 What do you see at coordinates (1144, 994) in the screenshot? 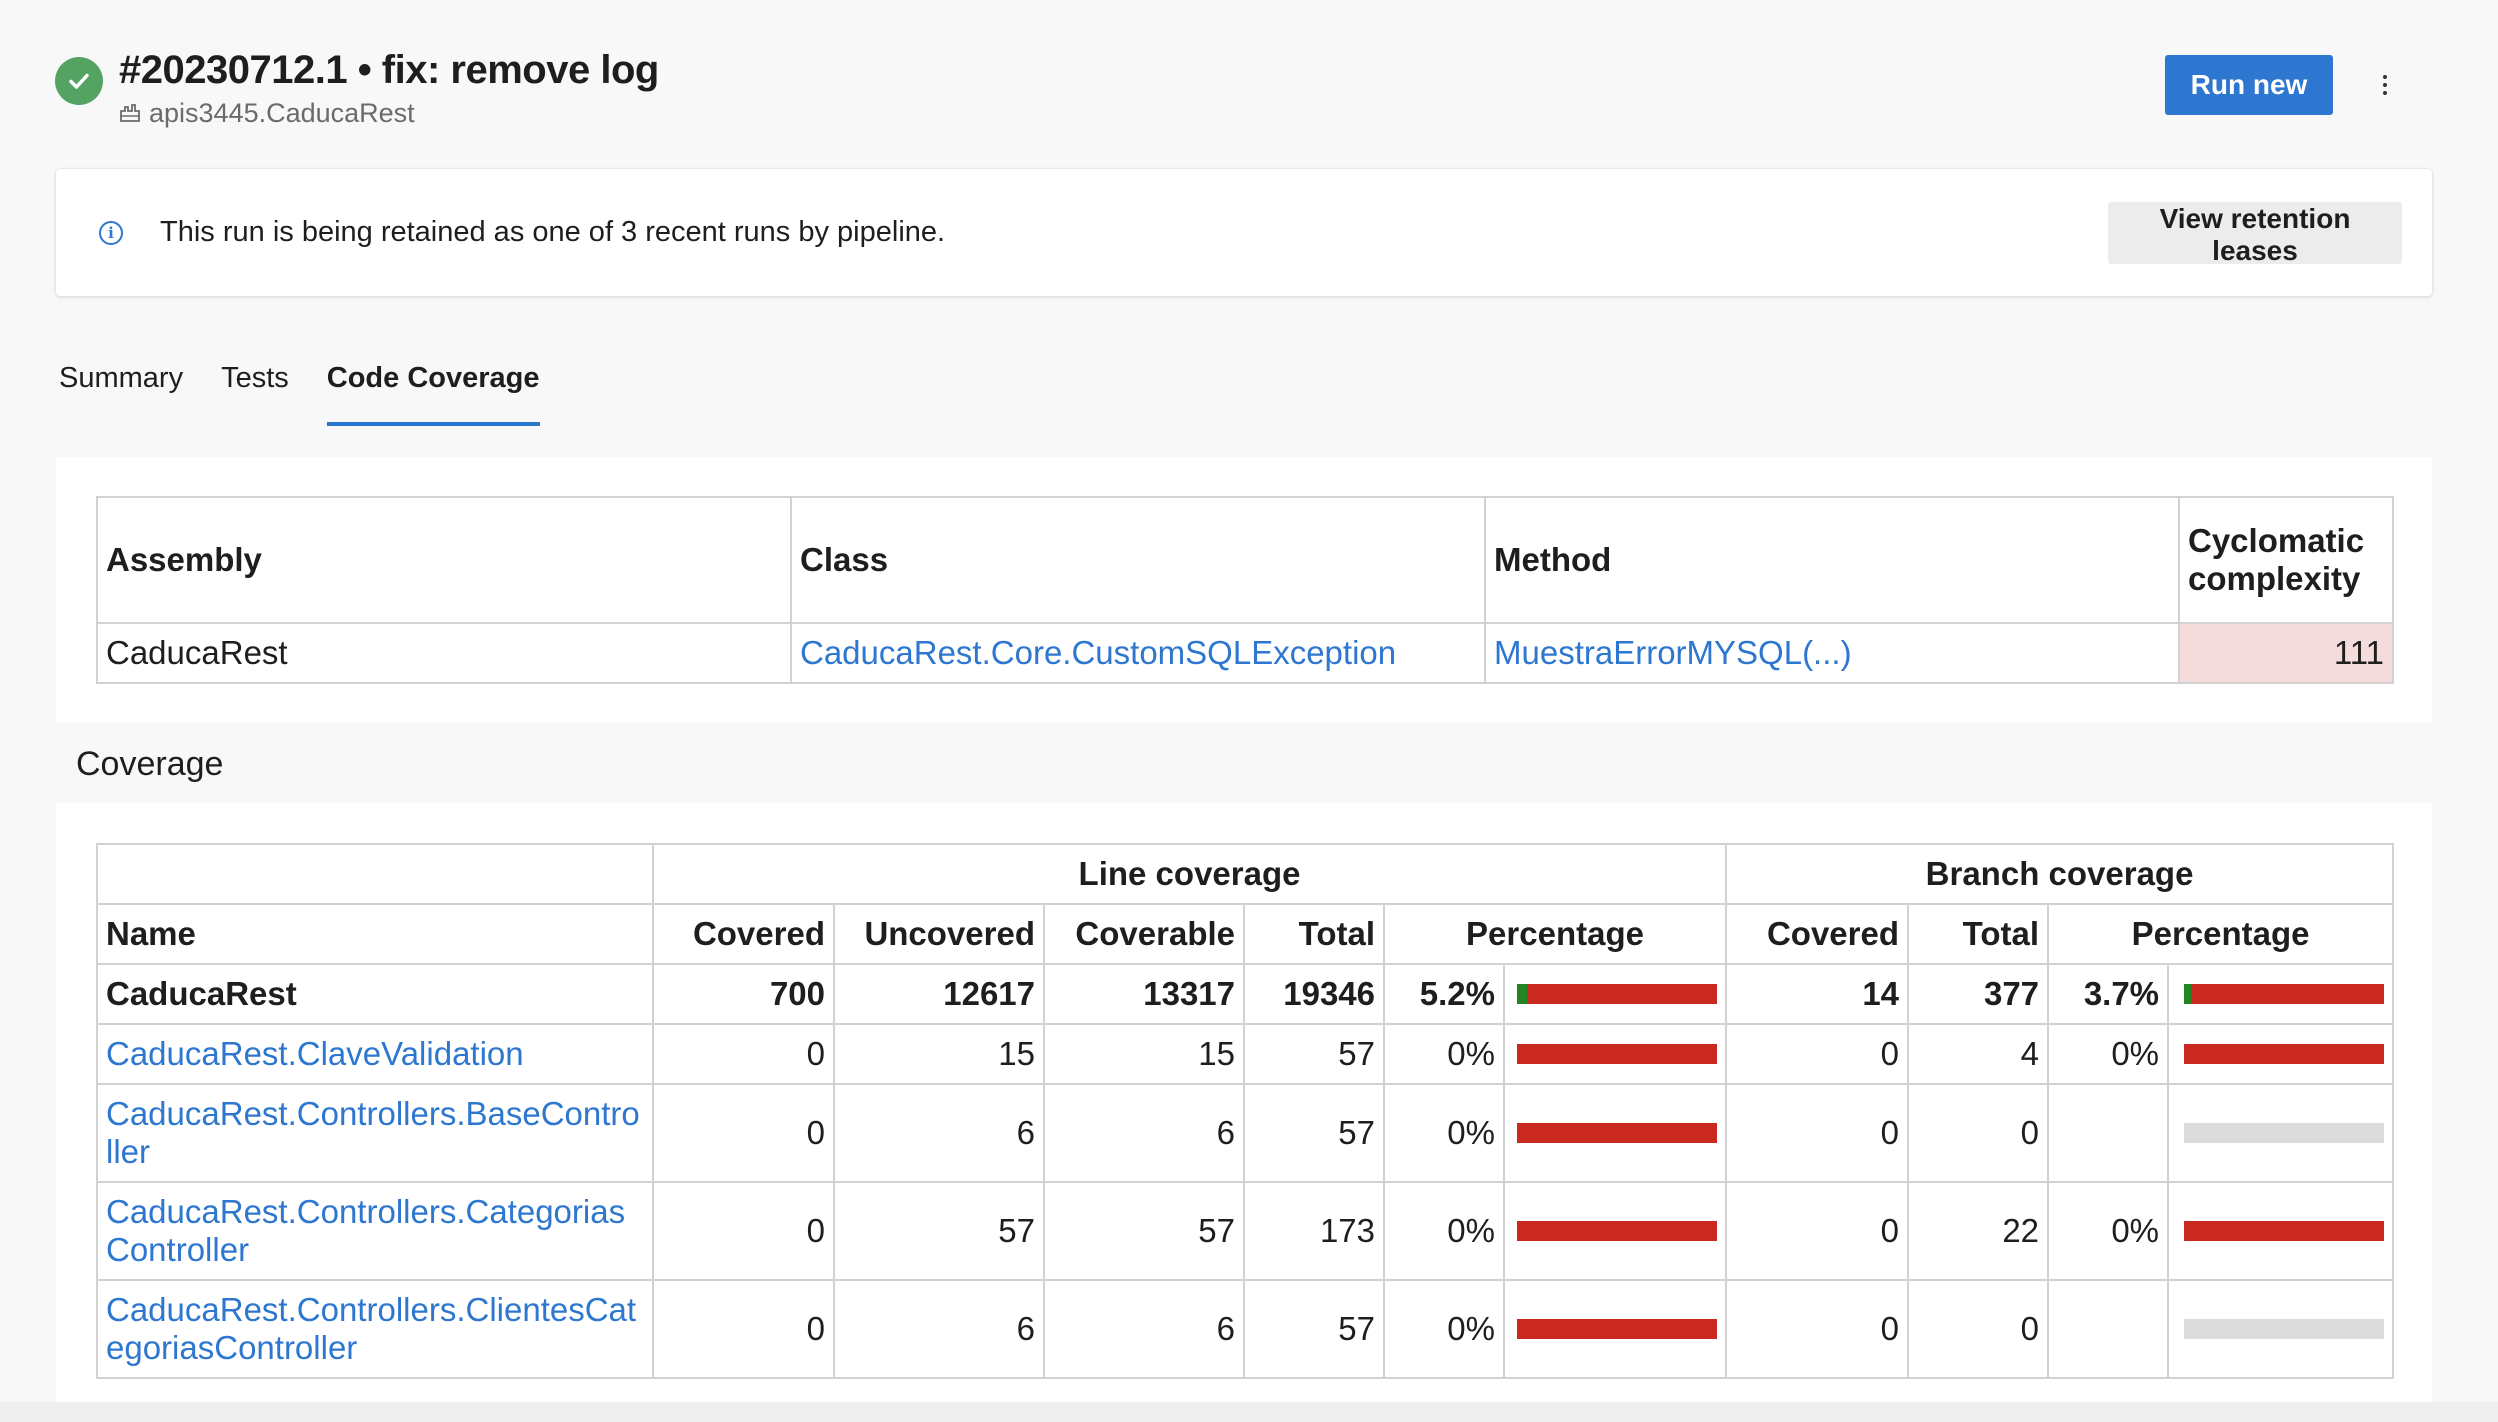
I see `line-coverable-cell: 13317` at bounding box center [1144, 994].